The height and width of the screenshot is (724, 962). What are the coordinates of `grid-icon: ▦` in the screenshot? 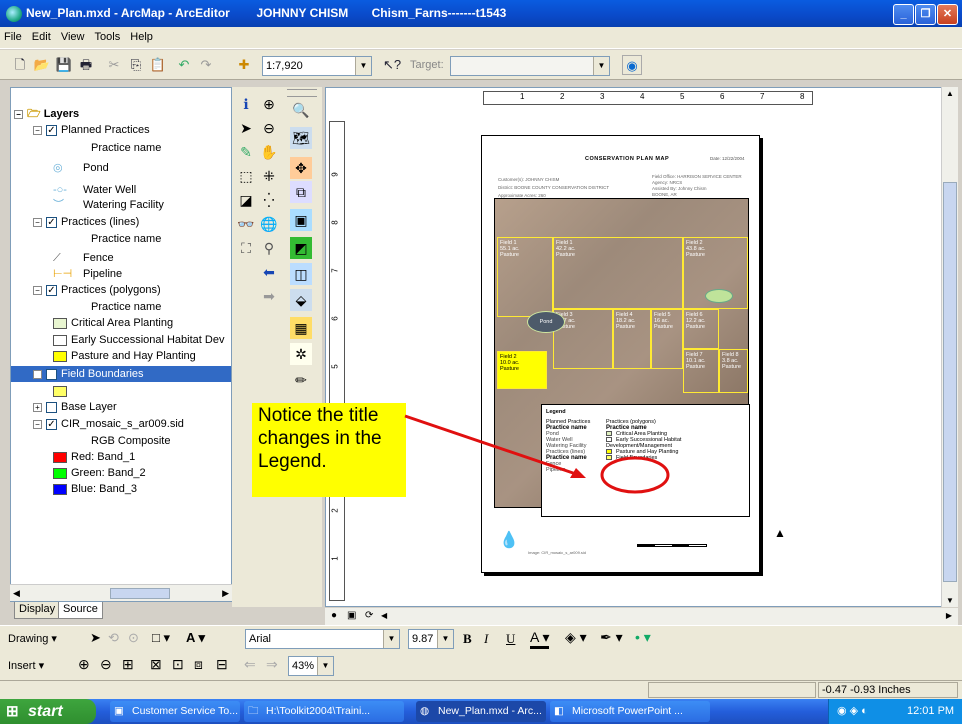 It's located at (301, 328).